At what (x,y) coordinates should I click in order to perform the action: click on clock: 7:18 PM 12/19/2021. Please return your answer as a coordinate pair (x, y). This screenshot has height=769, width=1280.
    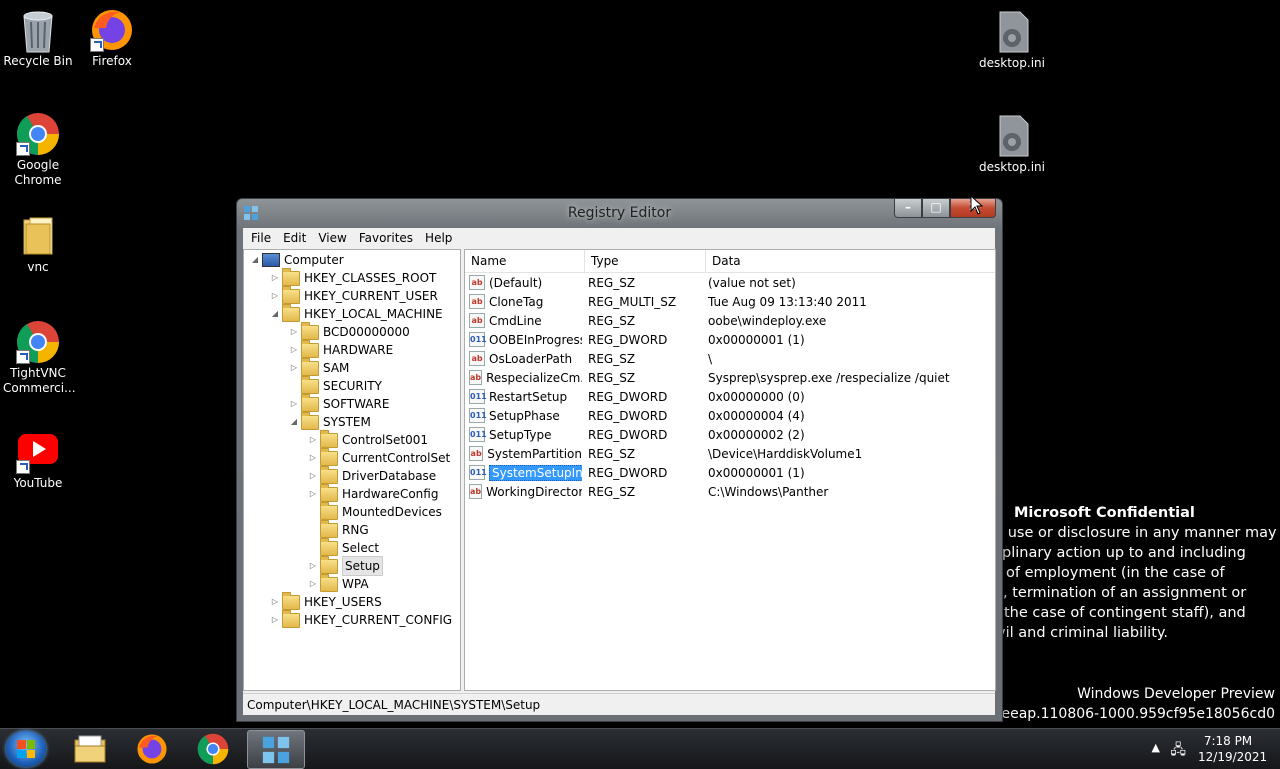
    Looking at the image, I should click on (1232, 749).